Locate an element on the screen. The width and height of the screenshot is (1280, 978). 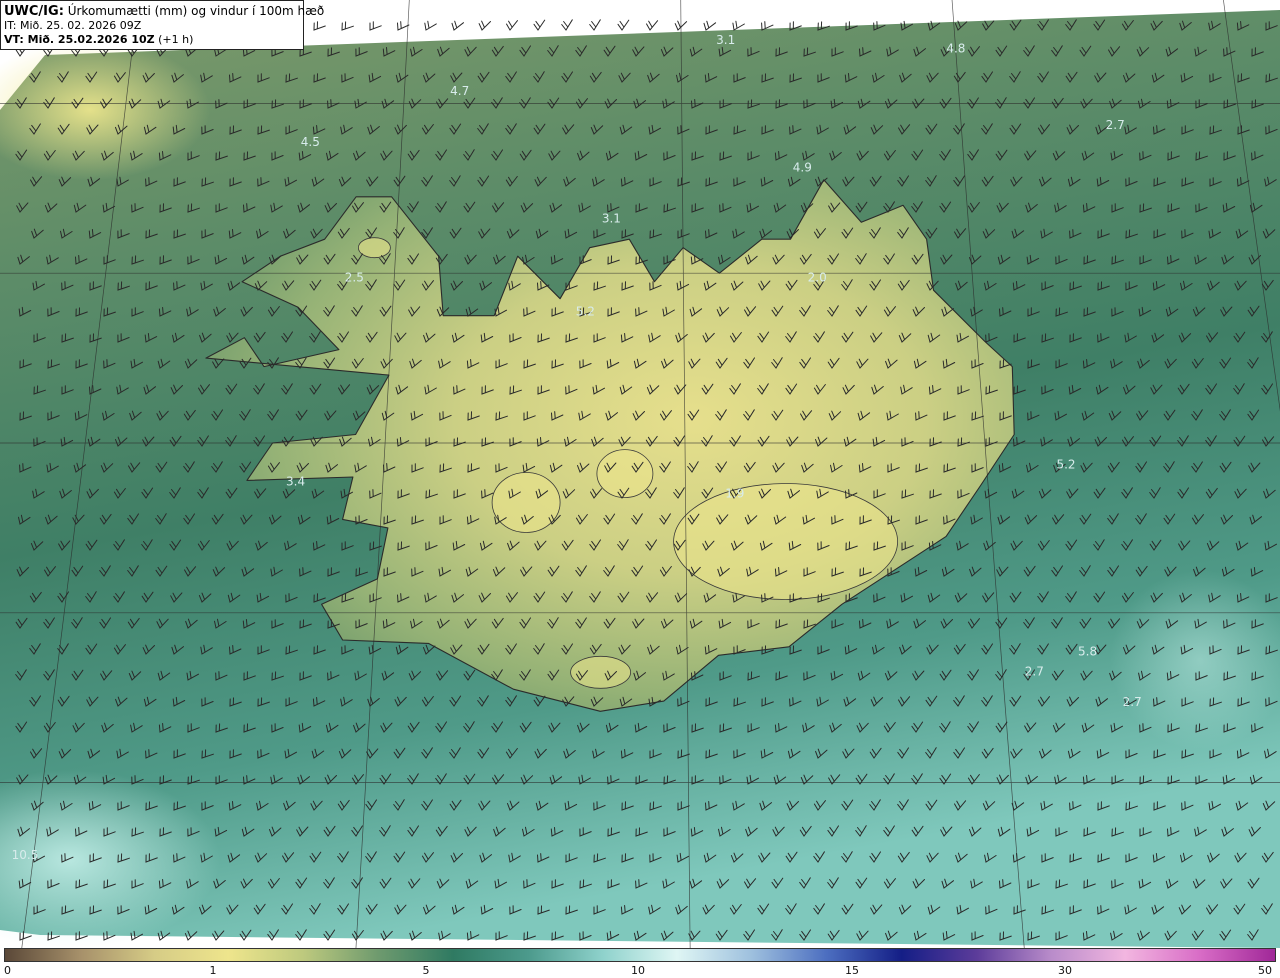
issue-time: IT: Mið. 25. 02. 2026 09Z is located at coordinates (73, 25).